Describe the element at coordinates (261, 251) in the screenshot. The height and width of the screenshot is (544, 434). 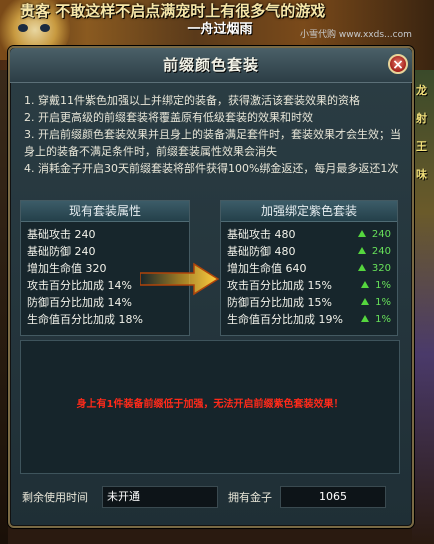
I see `attribute-text: 基础防御 480` at that location.